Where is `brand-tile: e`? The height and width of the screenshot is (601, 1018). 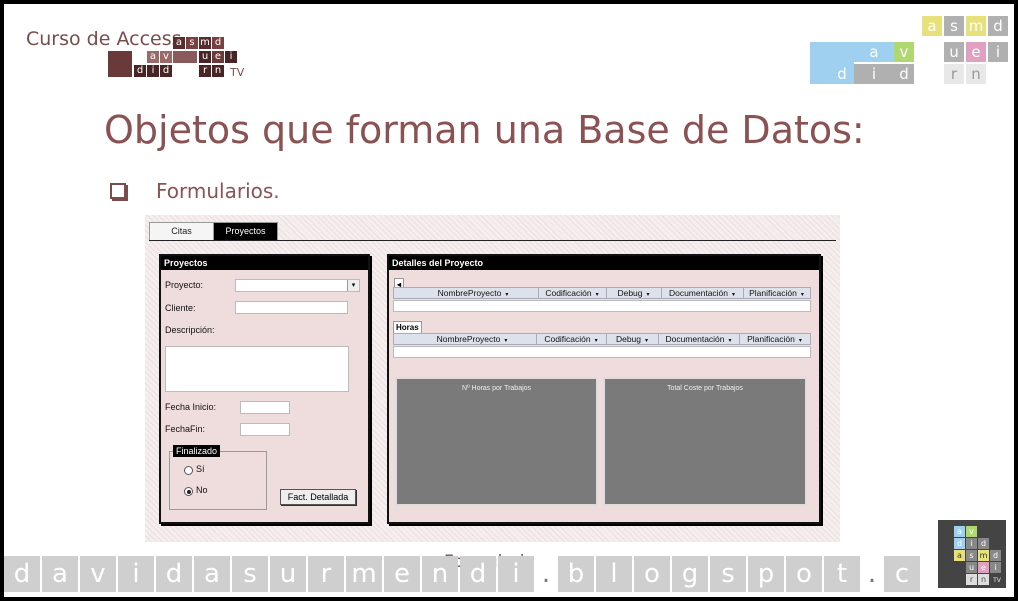
brand-tile: e is located at coordinates (218, 57).